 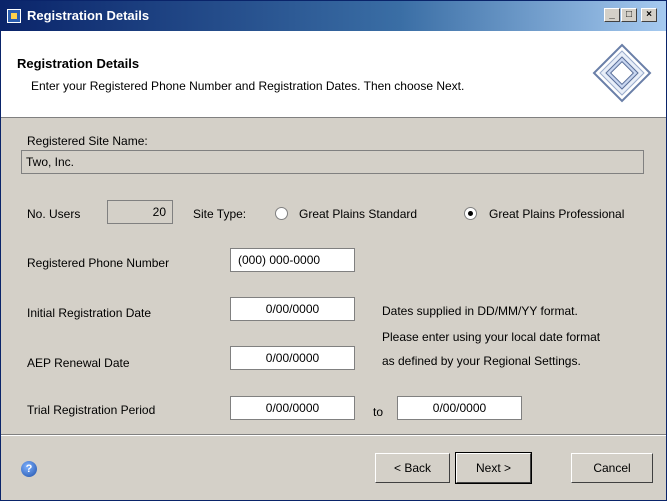 What do you see at coordinates (358, 214) in the screenshot?
I see `site-type-standard-label: Great Plains Standard` at bounding box center [358, 214].